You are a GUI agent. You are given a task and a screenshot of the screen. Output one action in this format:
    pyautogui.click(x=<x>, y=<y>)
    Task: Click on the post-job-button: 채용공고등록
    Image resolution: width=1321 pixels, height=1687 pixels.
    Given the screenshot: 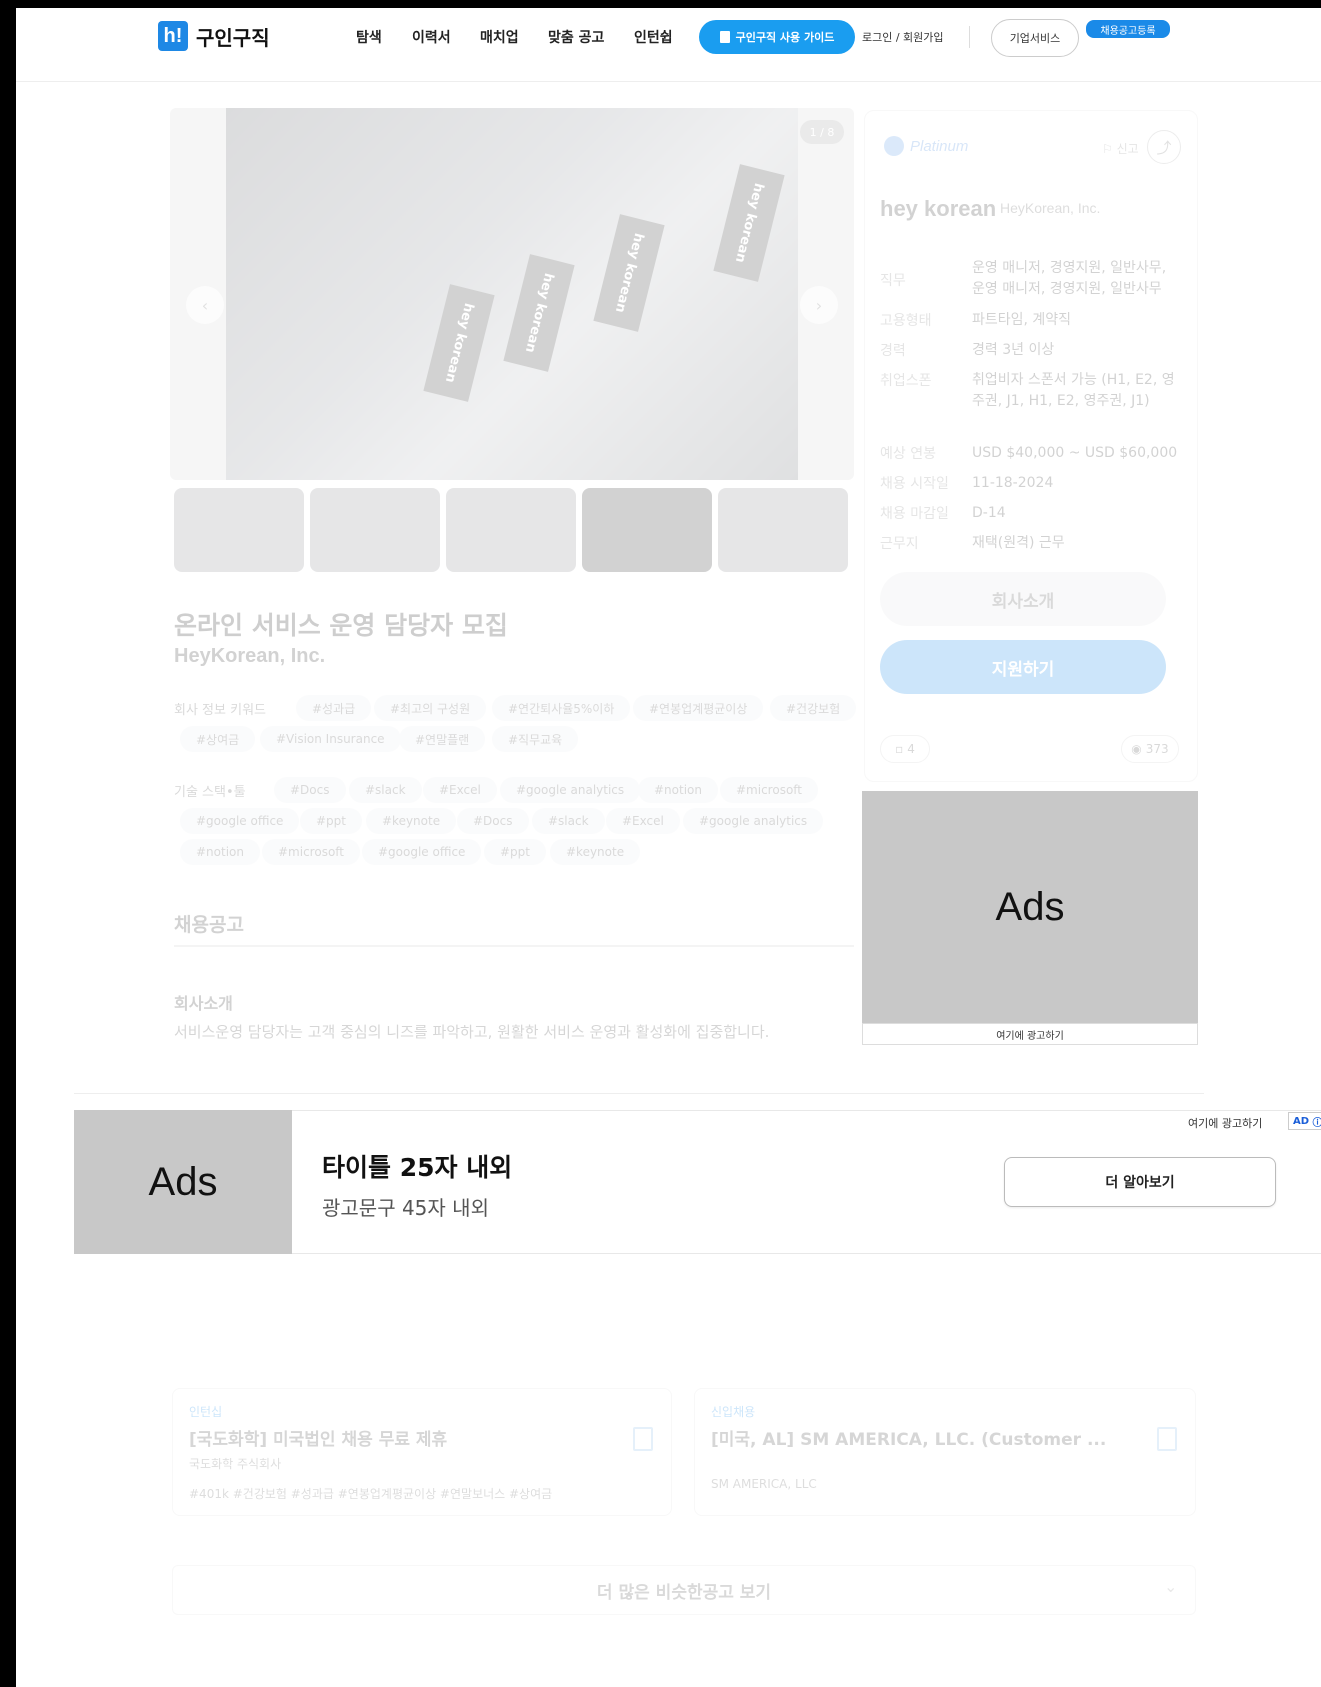 What is the action you would take?
    pyautogui.click(x=1128, y=29)
    